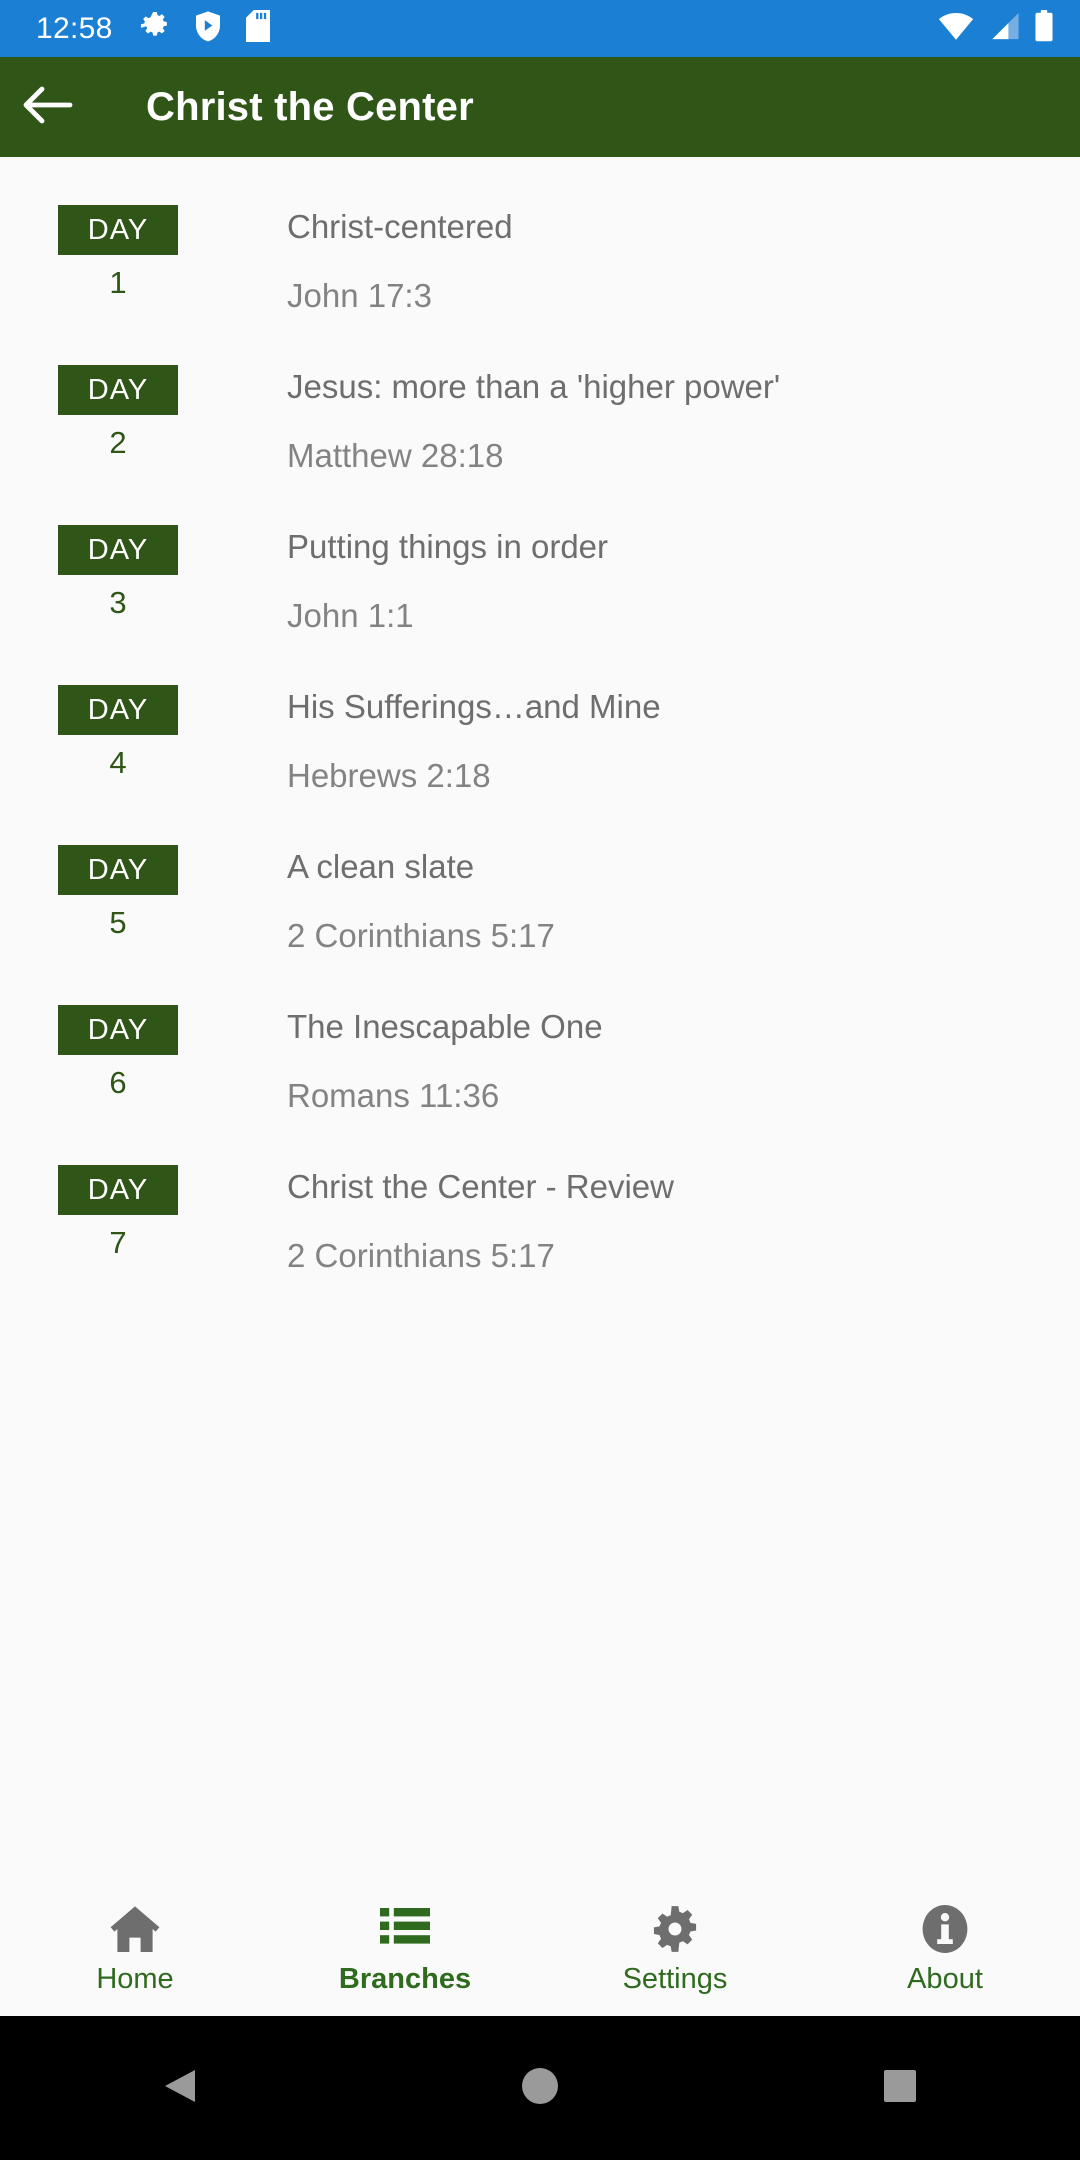 The image size is (1080, 2160). I want to click on list-item-title: Putting things in order, so click(448, 546).